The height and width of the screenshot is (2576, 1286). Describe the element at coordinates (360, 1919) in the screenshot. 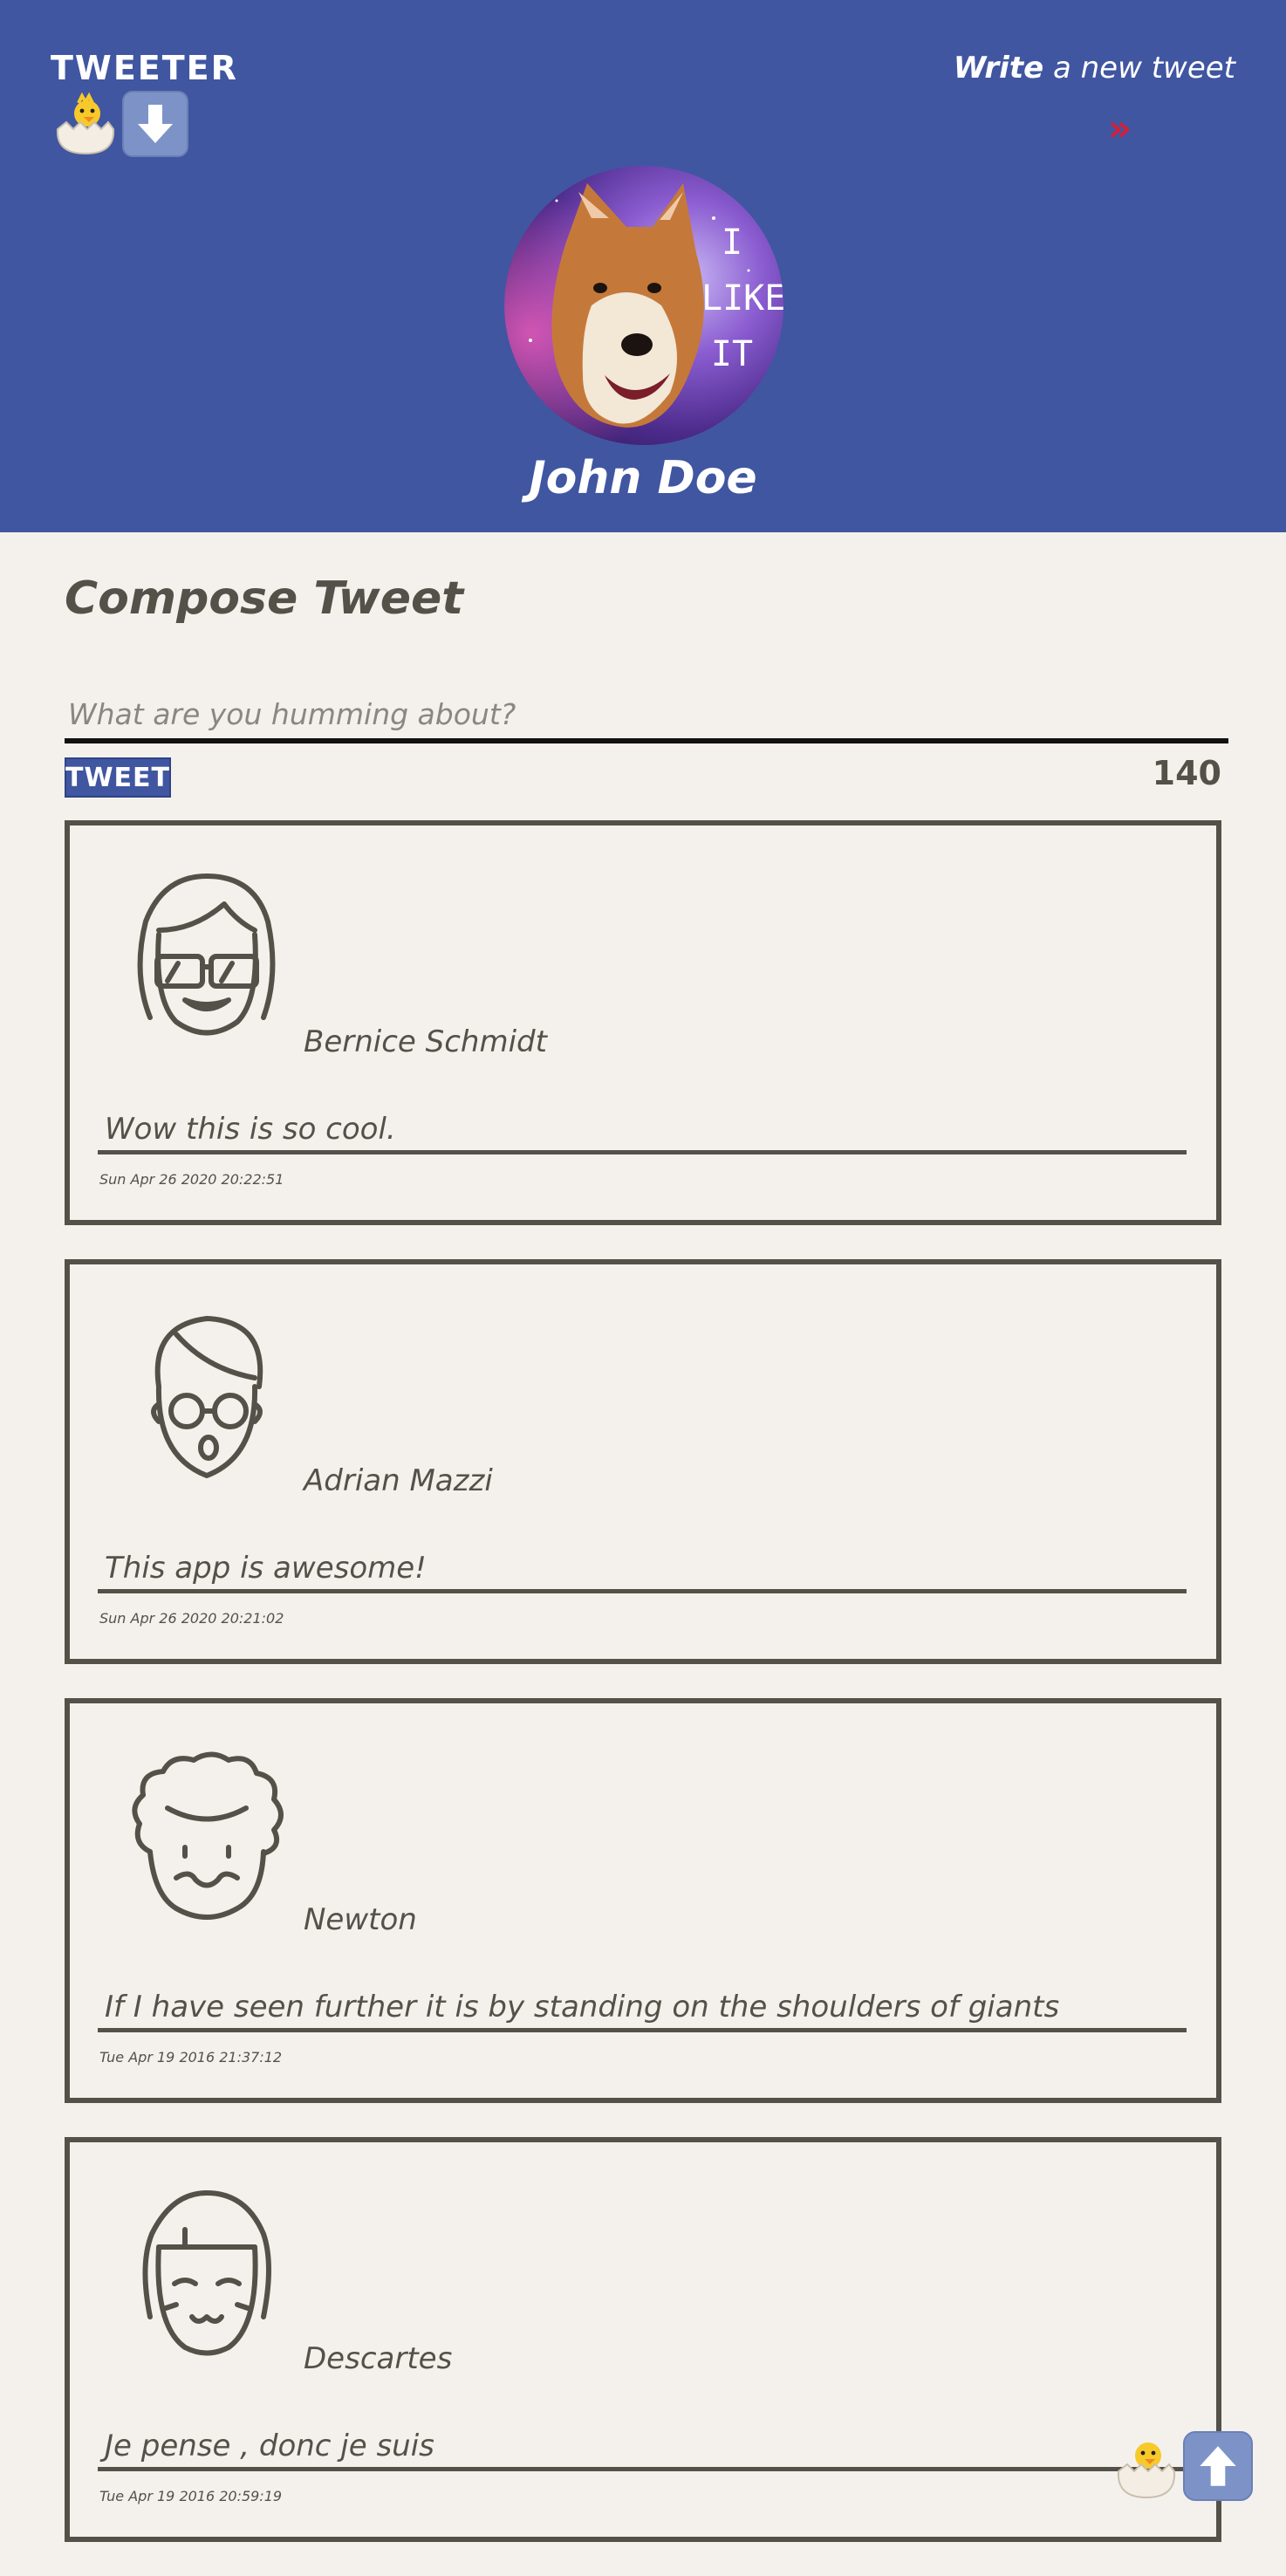

I see `tweet-author: Newton` at that location.